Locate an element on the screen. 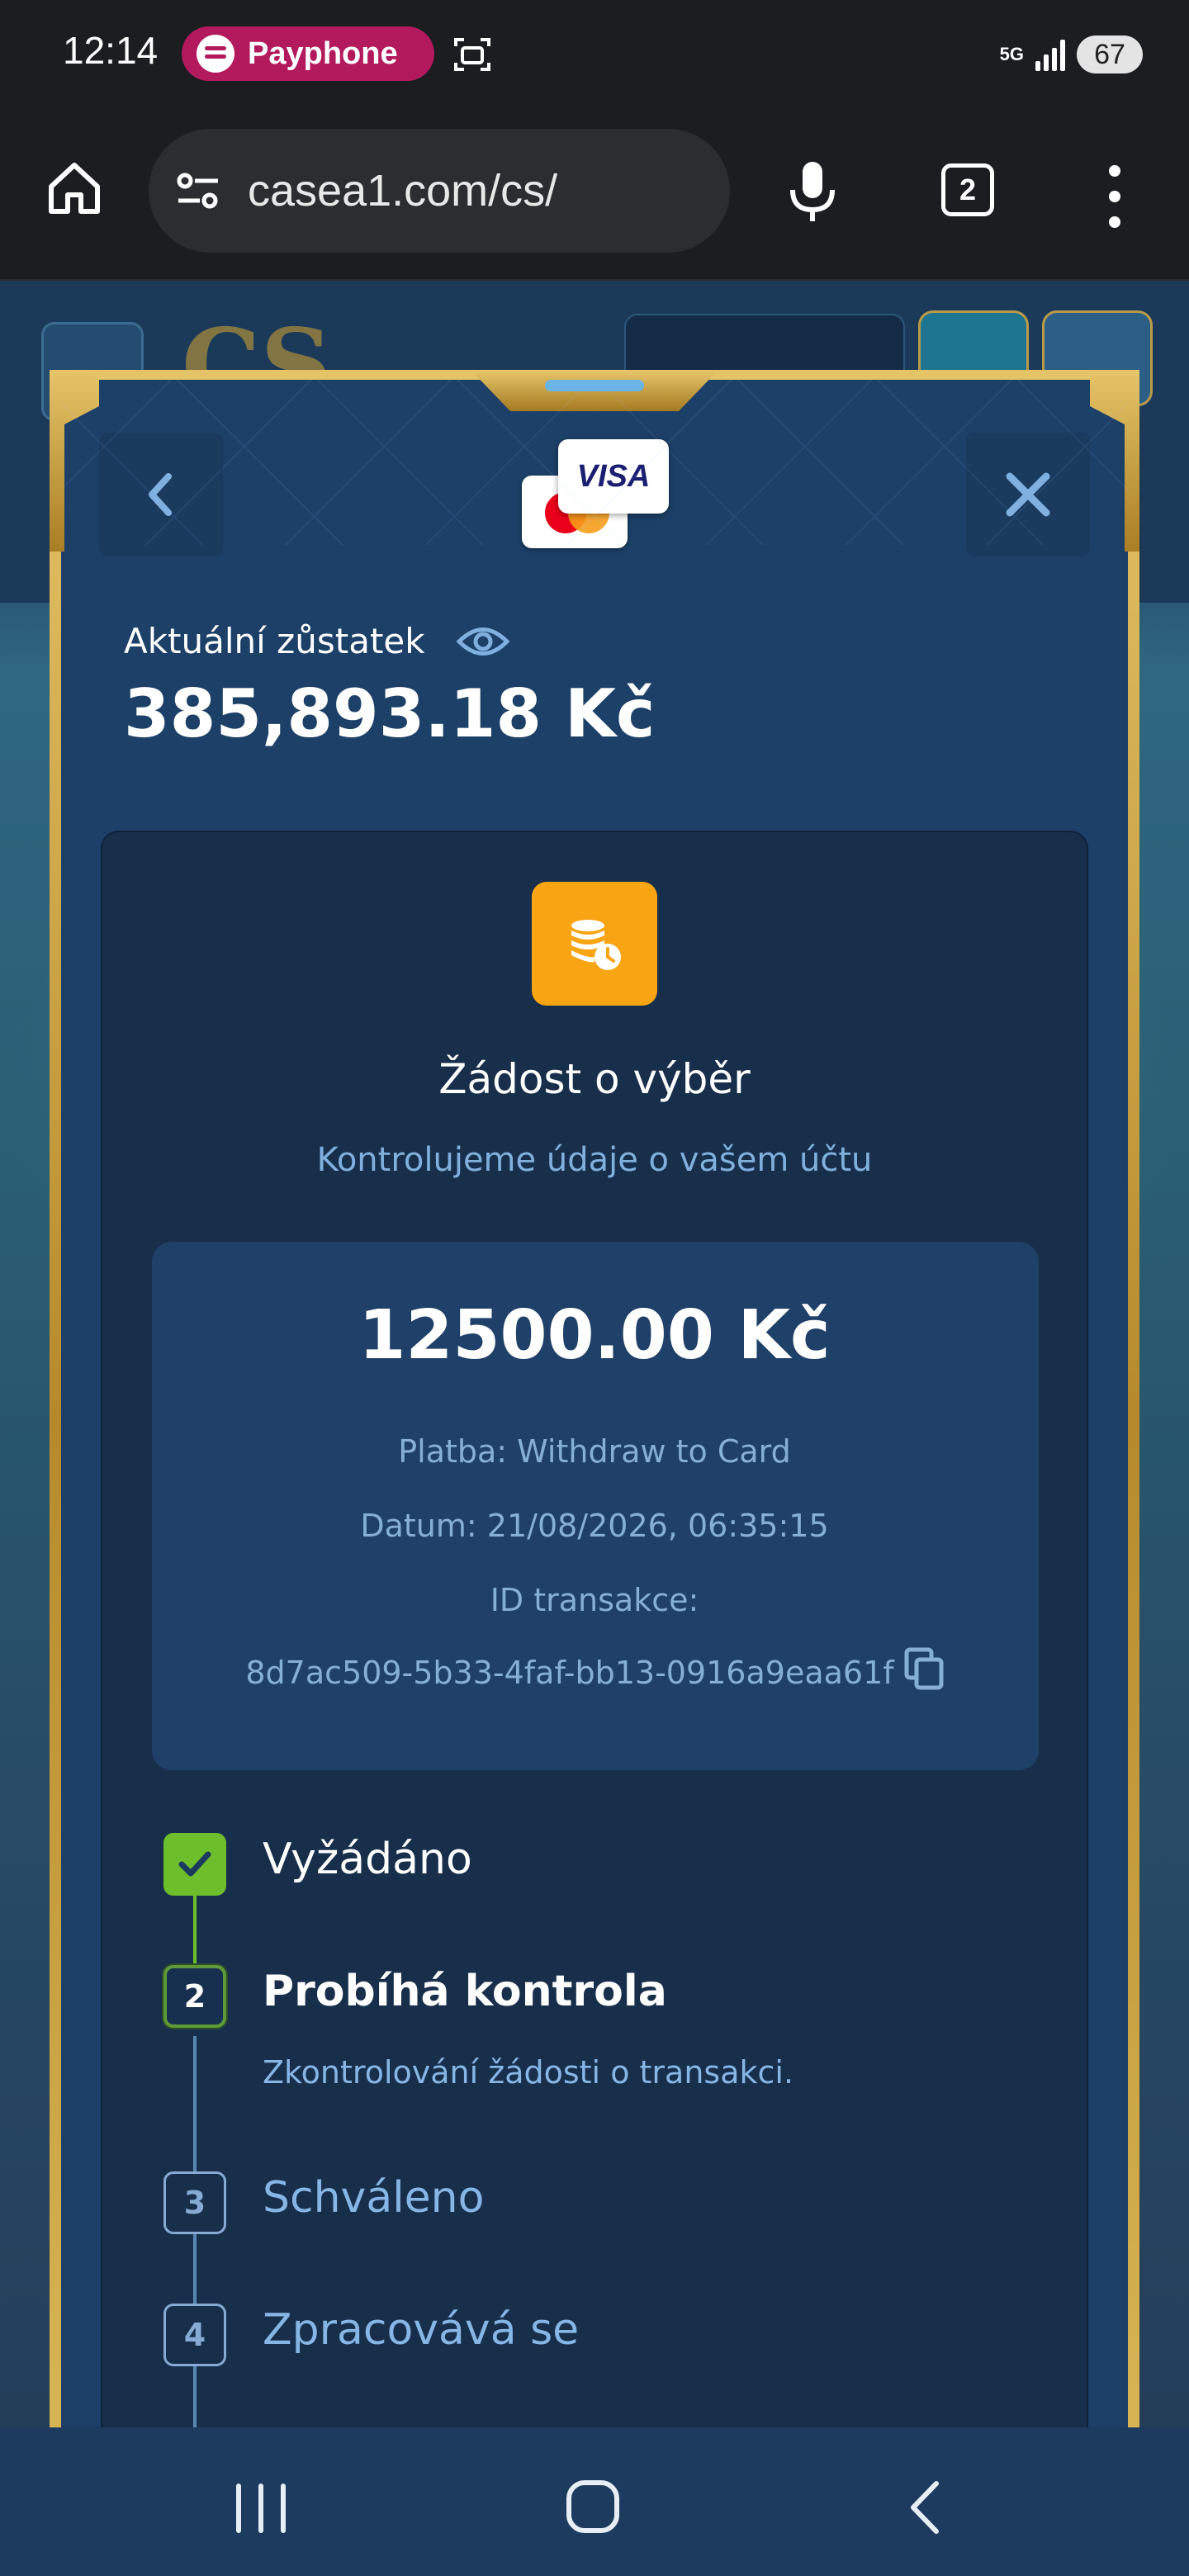 This screenshot has width=1189, height=2576. back-nav-icon is located at coordinates (925, 2507).